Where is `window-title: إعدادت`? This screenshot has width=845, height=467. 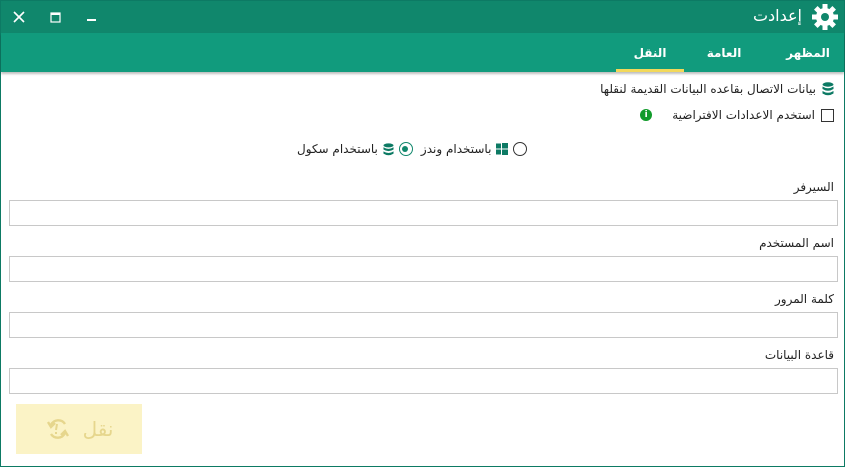
window-title: إعدادت is located at coordinates (777, 15).